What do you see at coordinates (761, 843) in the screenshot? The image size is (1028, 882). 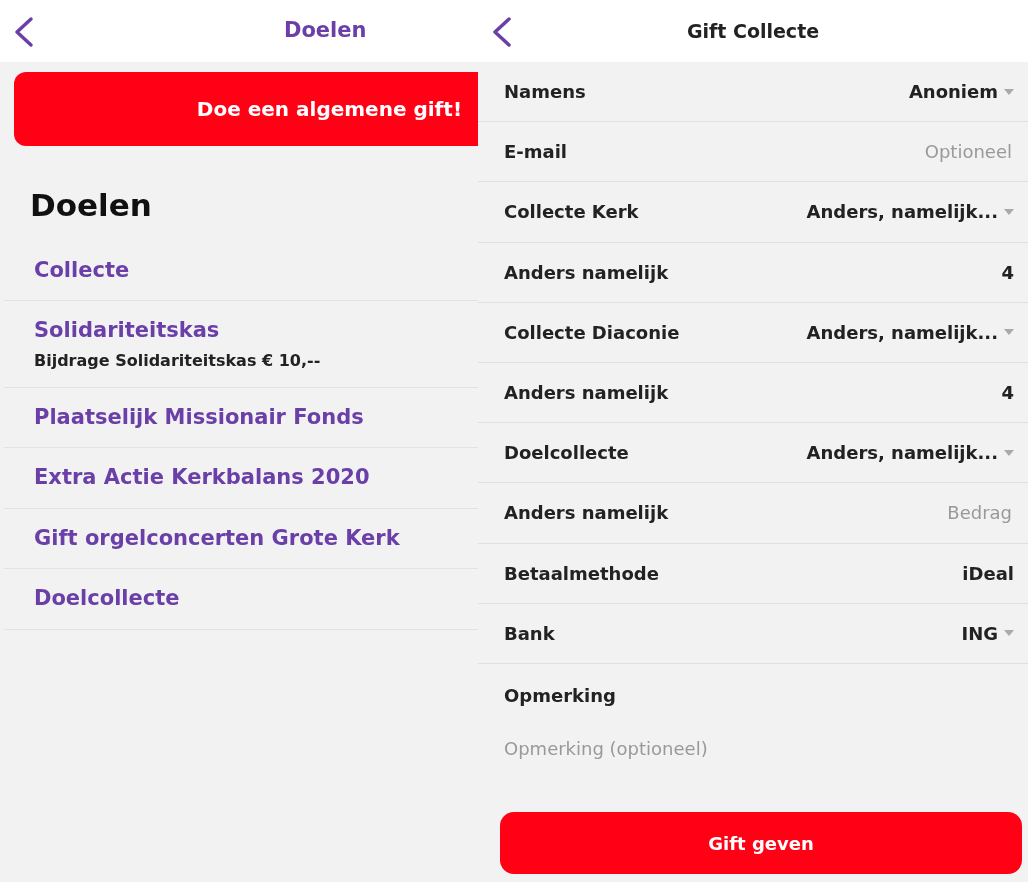 I see `submit-button: Gift geven` at bounding box center [761, 843].